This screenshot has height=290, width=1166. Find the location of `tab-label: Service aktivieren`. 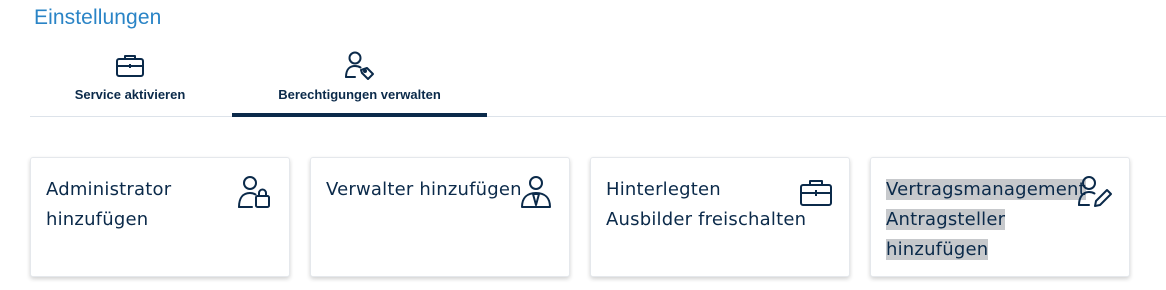

tab-label: Service aktivieren is located at coordinates (130, 94).